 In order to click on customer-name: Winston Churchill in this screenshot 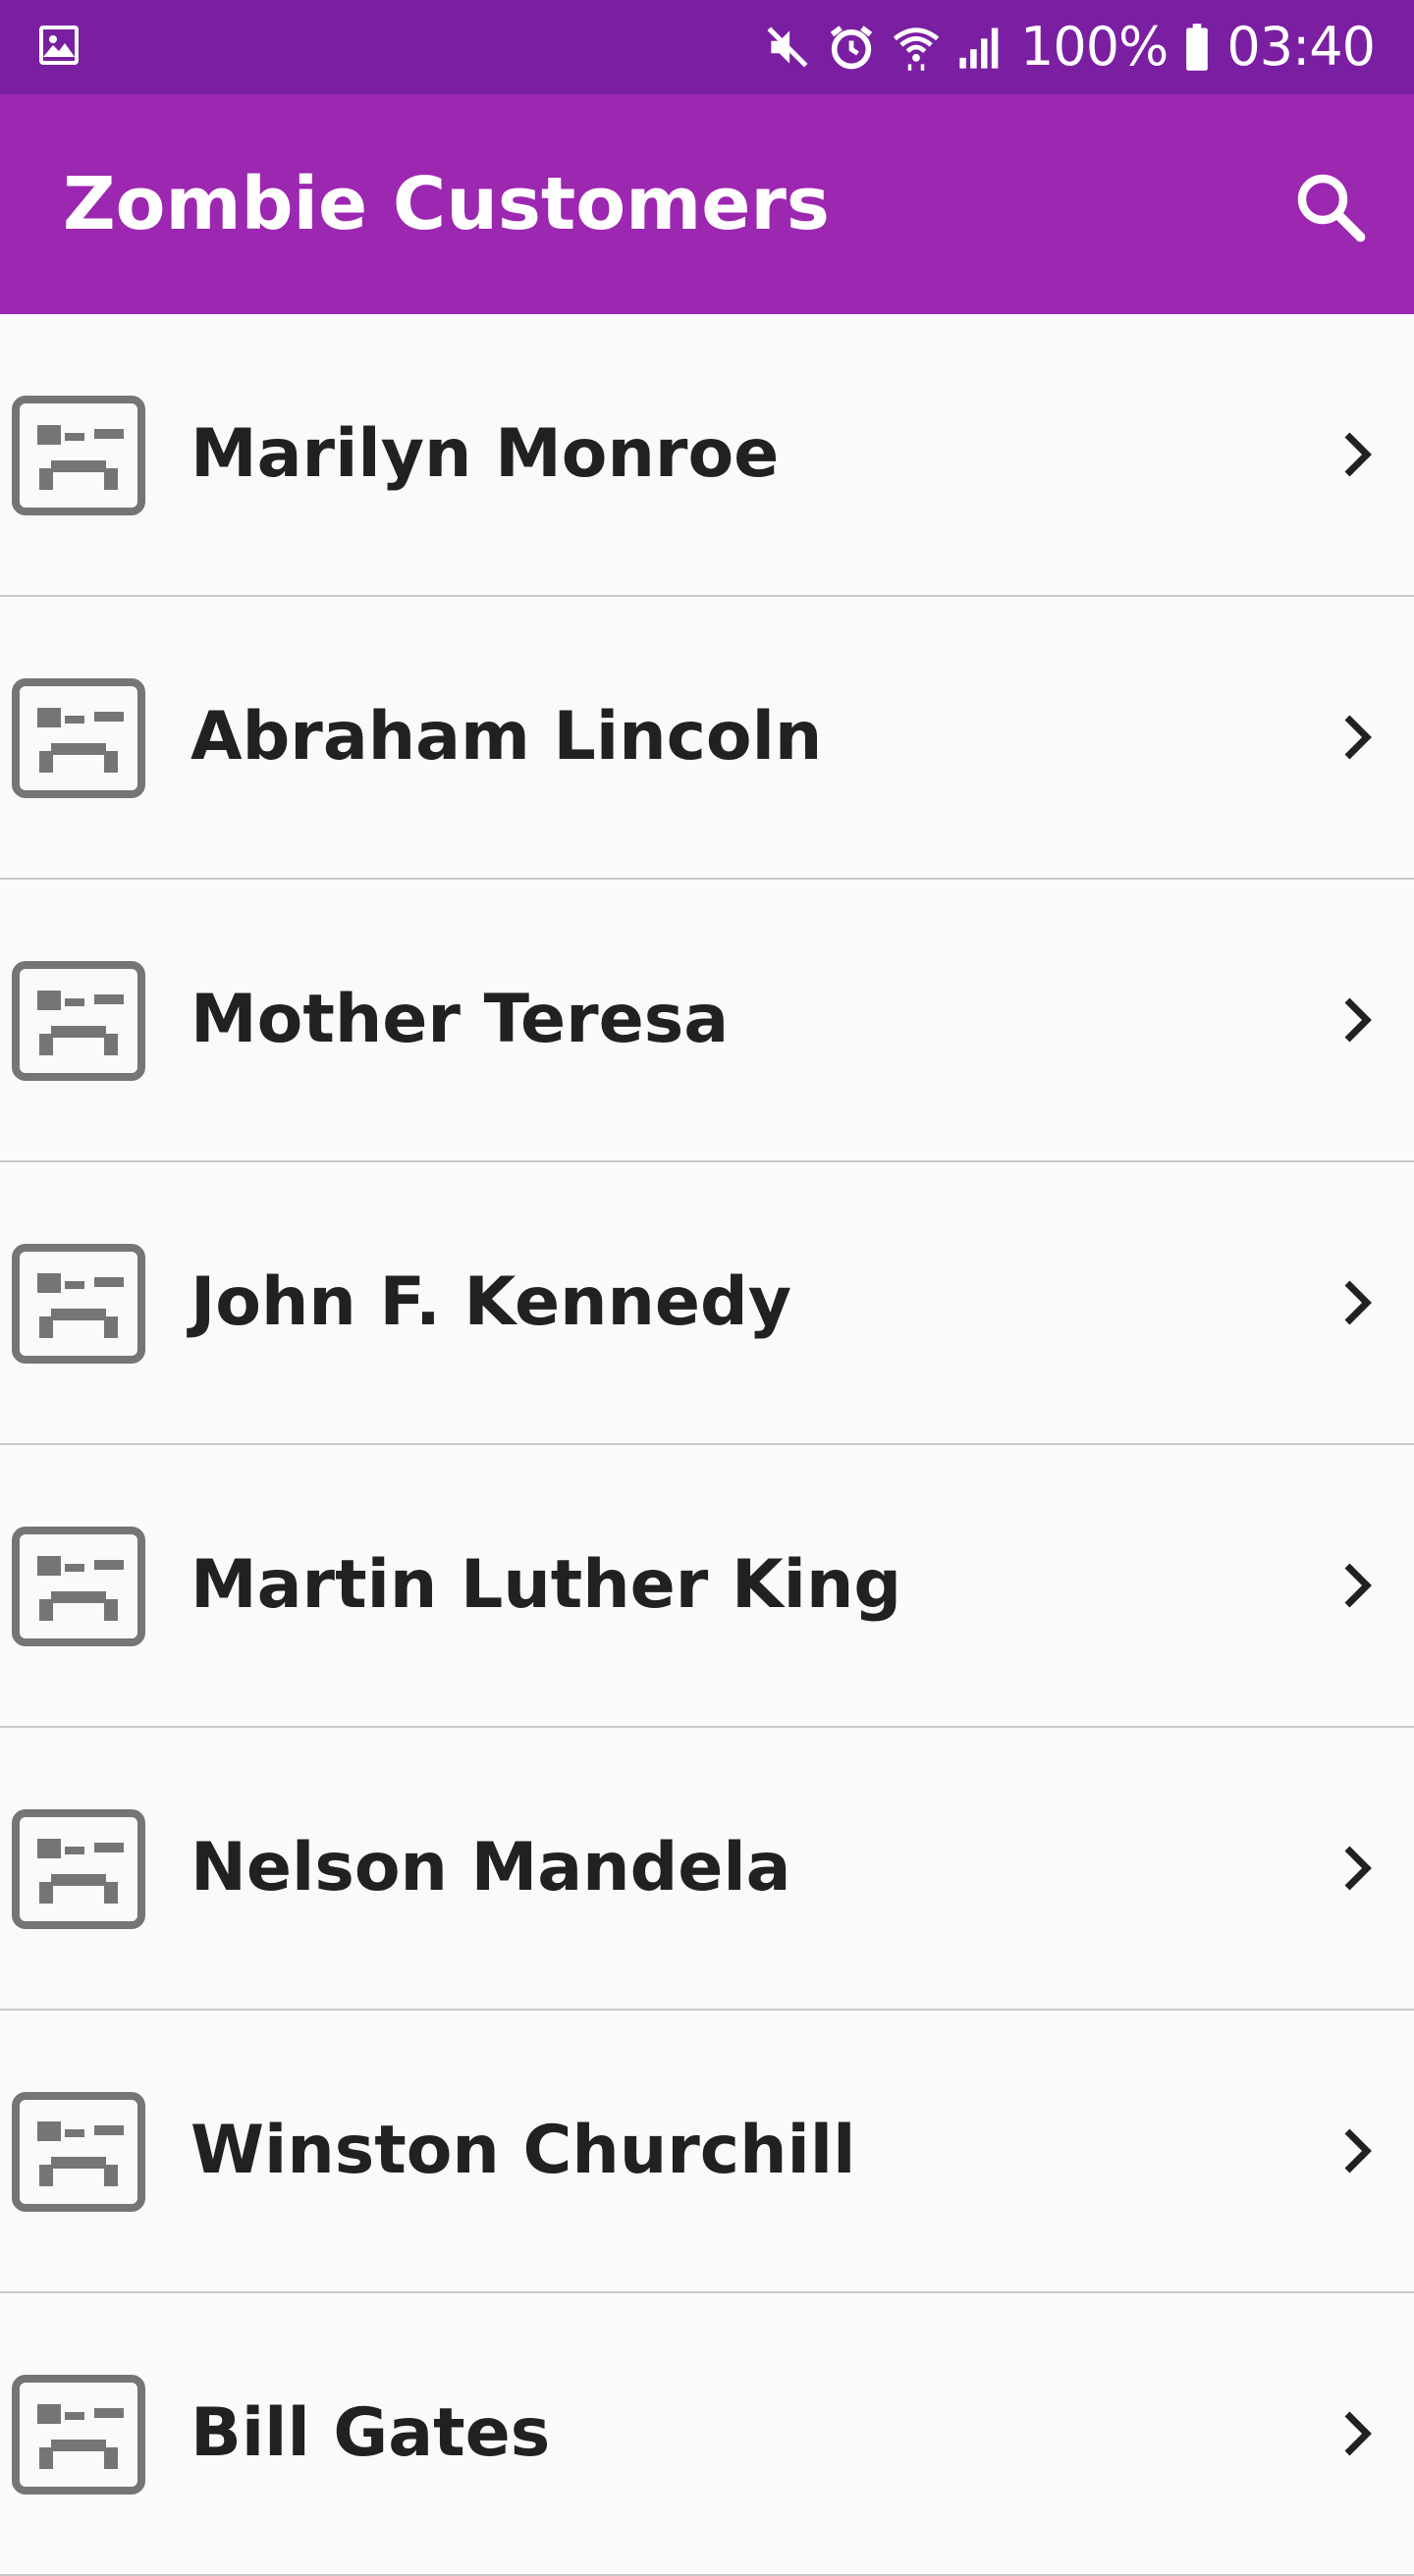, I will do `click(523, 2150)`.